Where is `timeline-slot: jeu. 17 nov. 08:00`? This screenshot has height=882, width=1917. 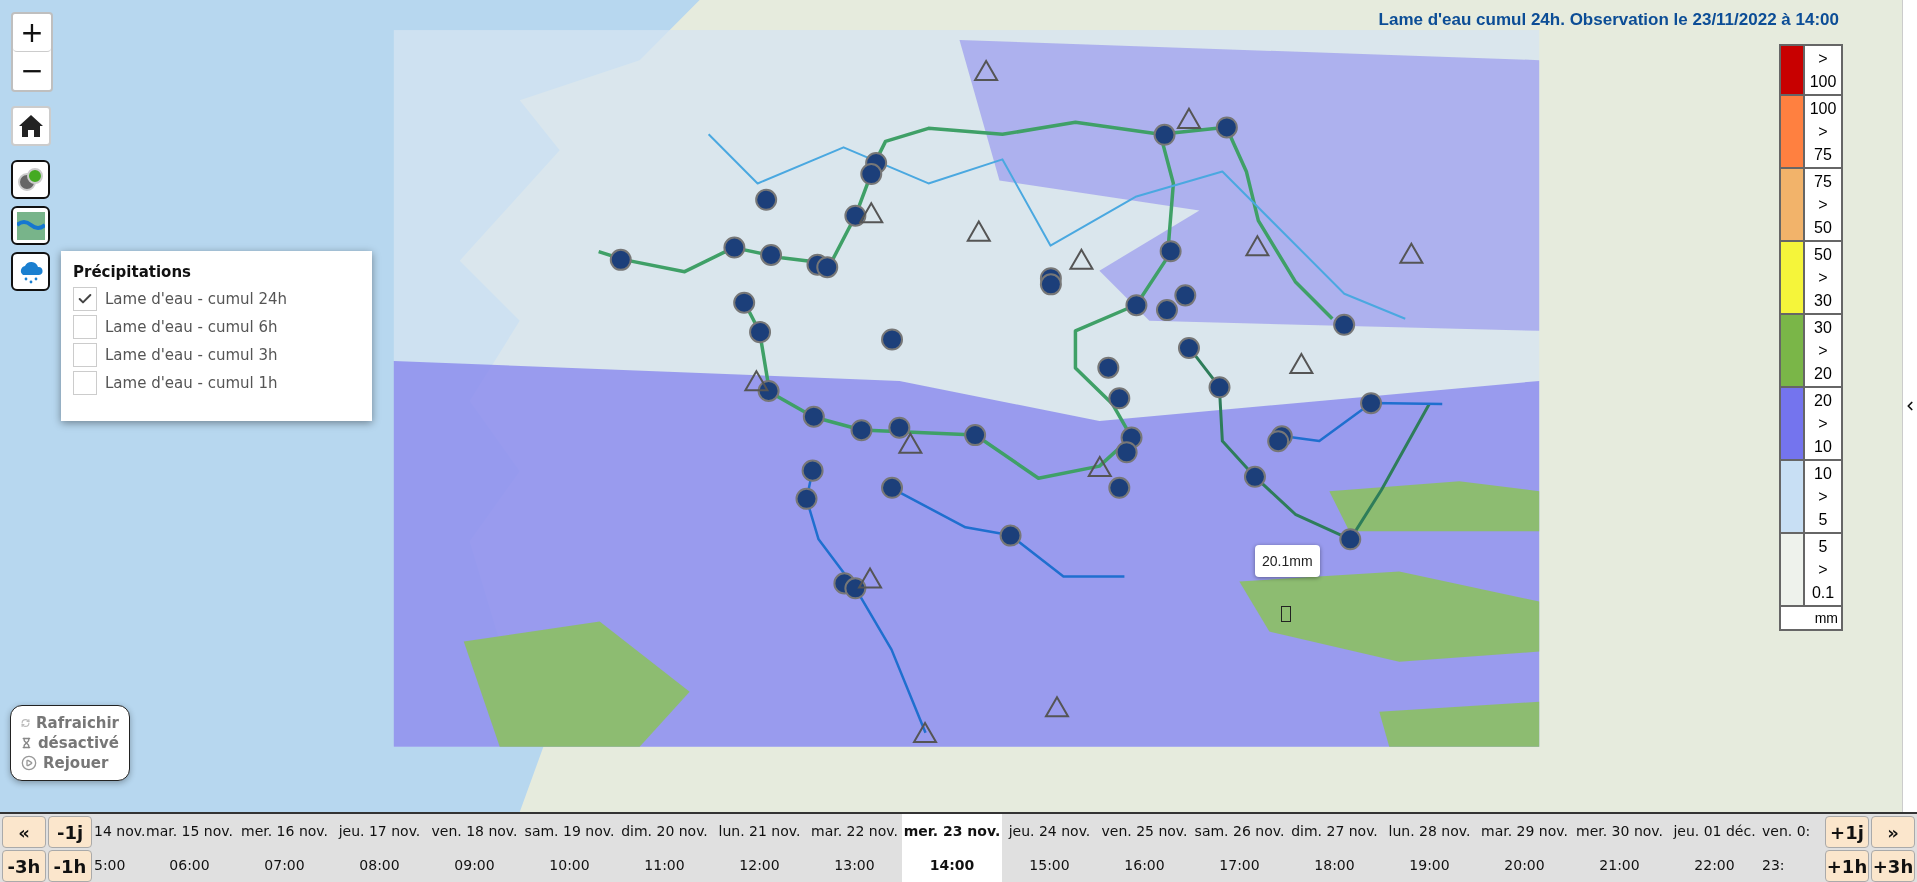 timeline-slot: jeu. 17 nov. 08:00 is located at coordinates (379, 848).